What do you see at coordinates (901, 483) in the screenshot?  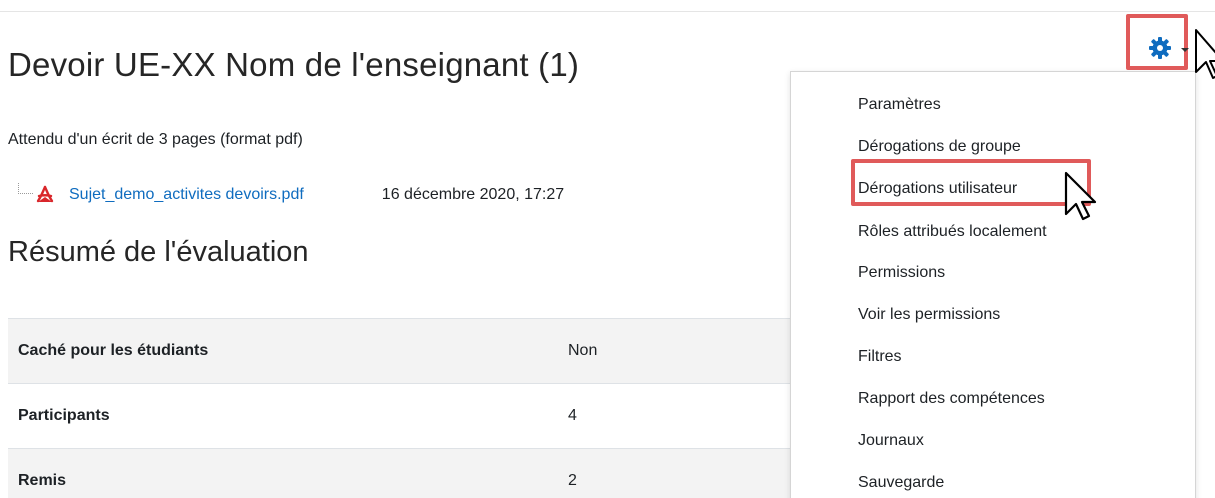 I see `menu-item-sauvegarde: Sauvegarde` at bounding box center [901, 483].